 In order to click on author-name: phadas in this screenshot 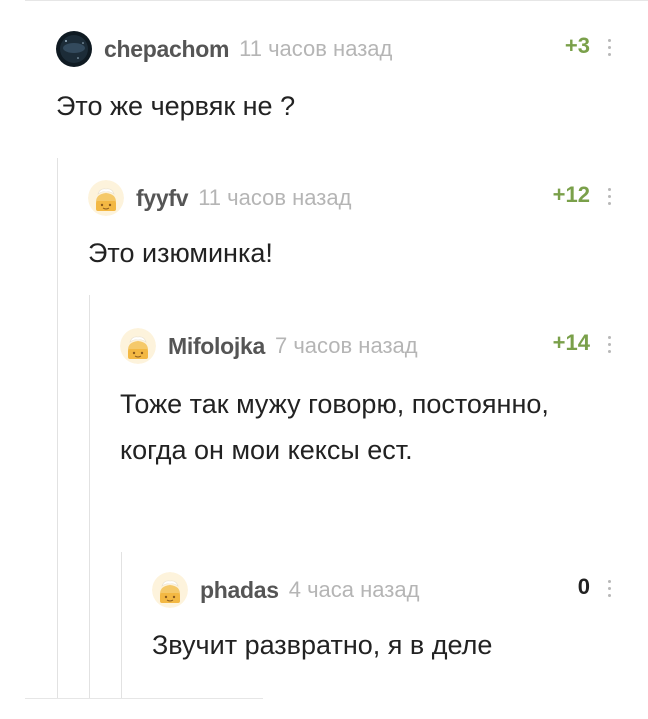, I will do `click(239, 590)`.